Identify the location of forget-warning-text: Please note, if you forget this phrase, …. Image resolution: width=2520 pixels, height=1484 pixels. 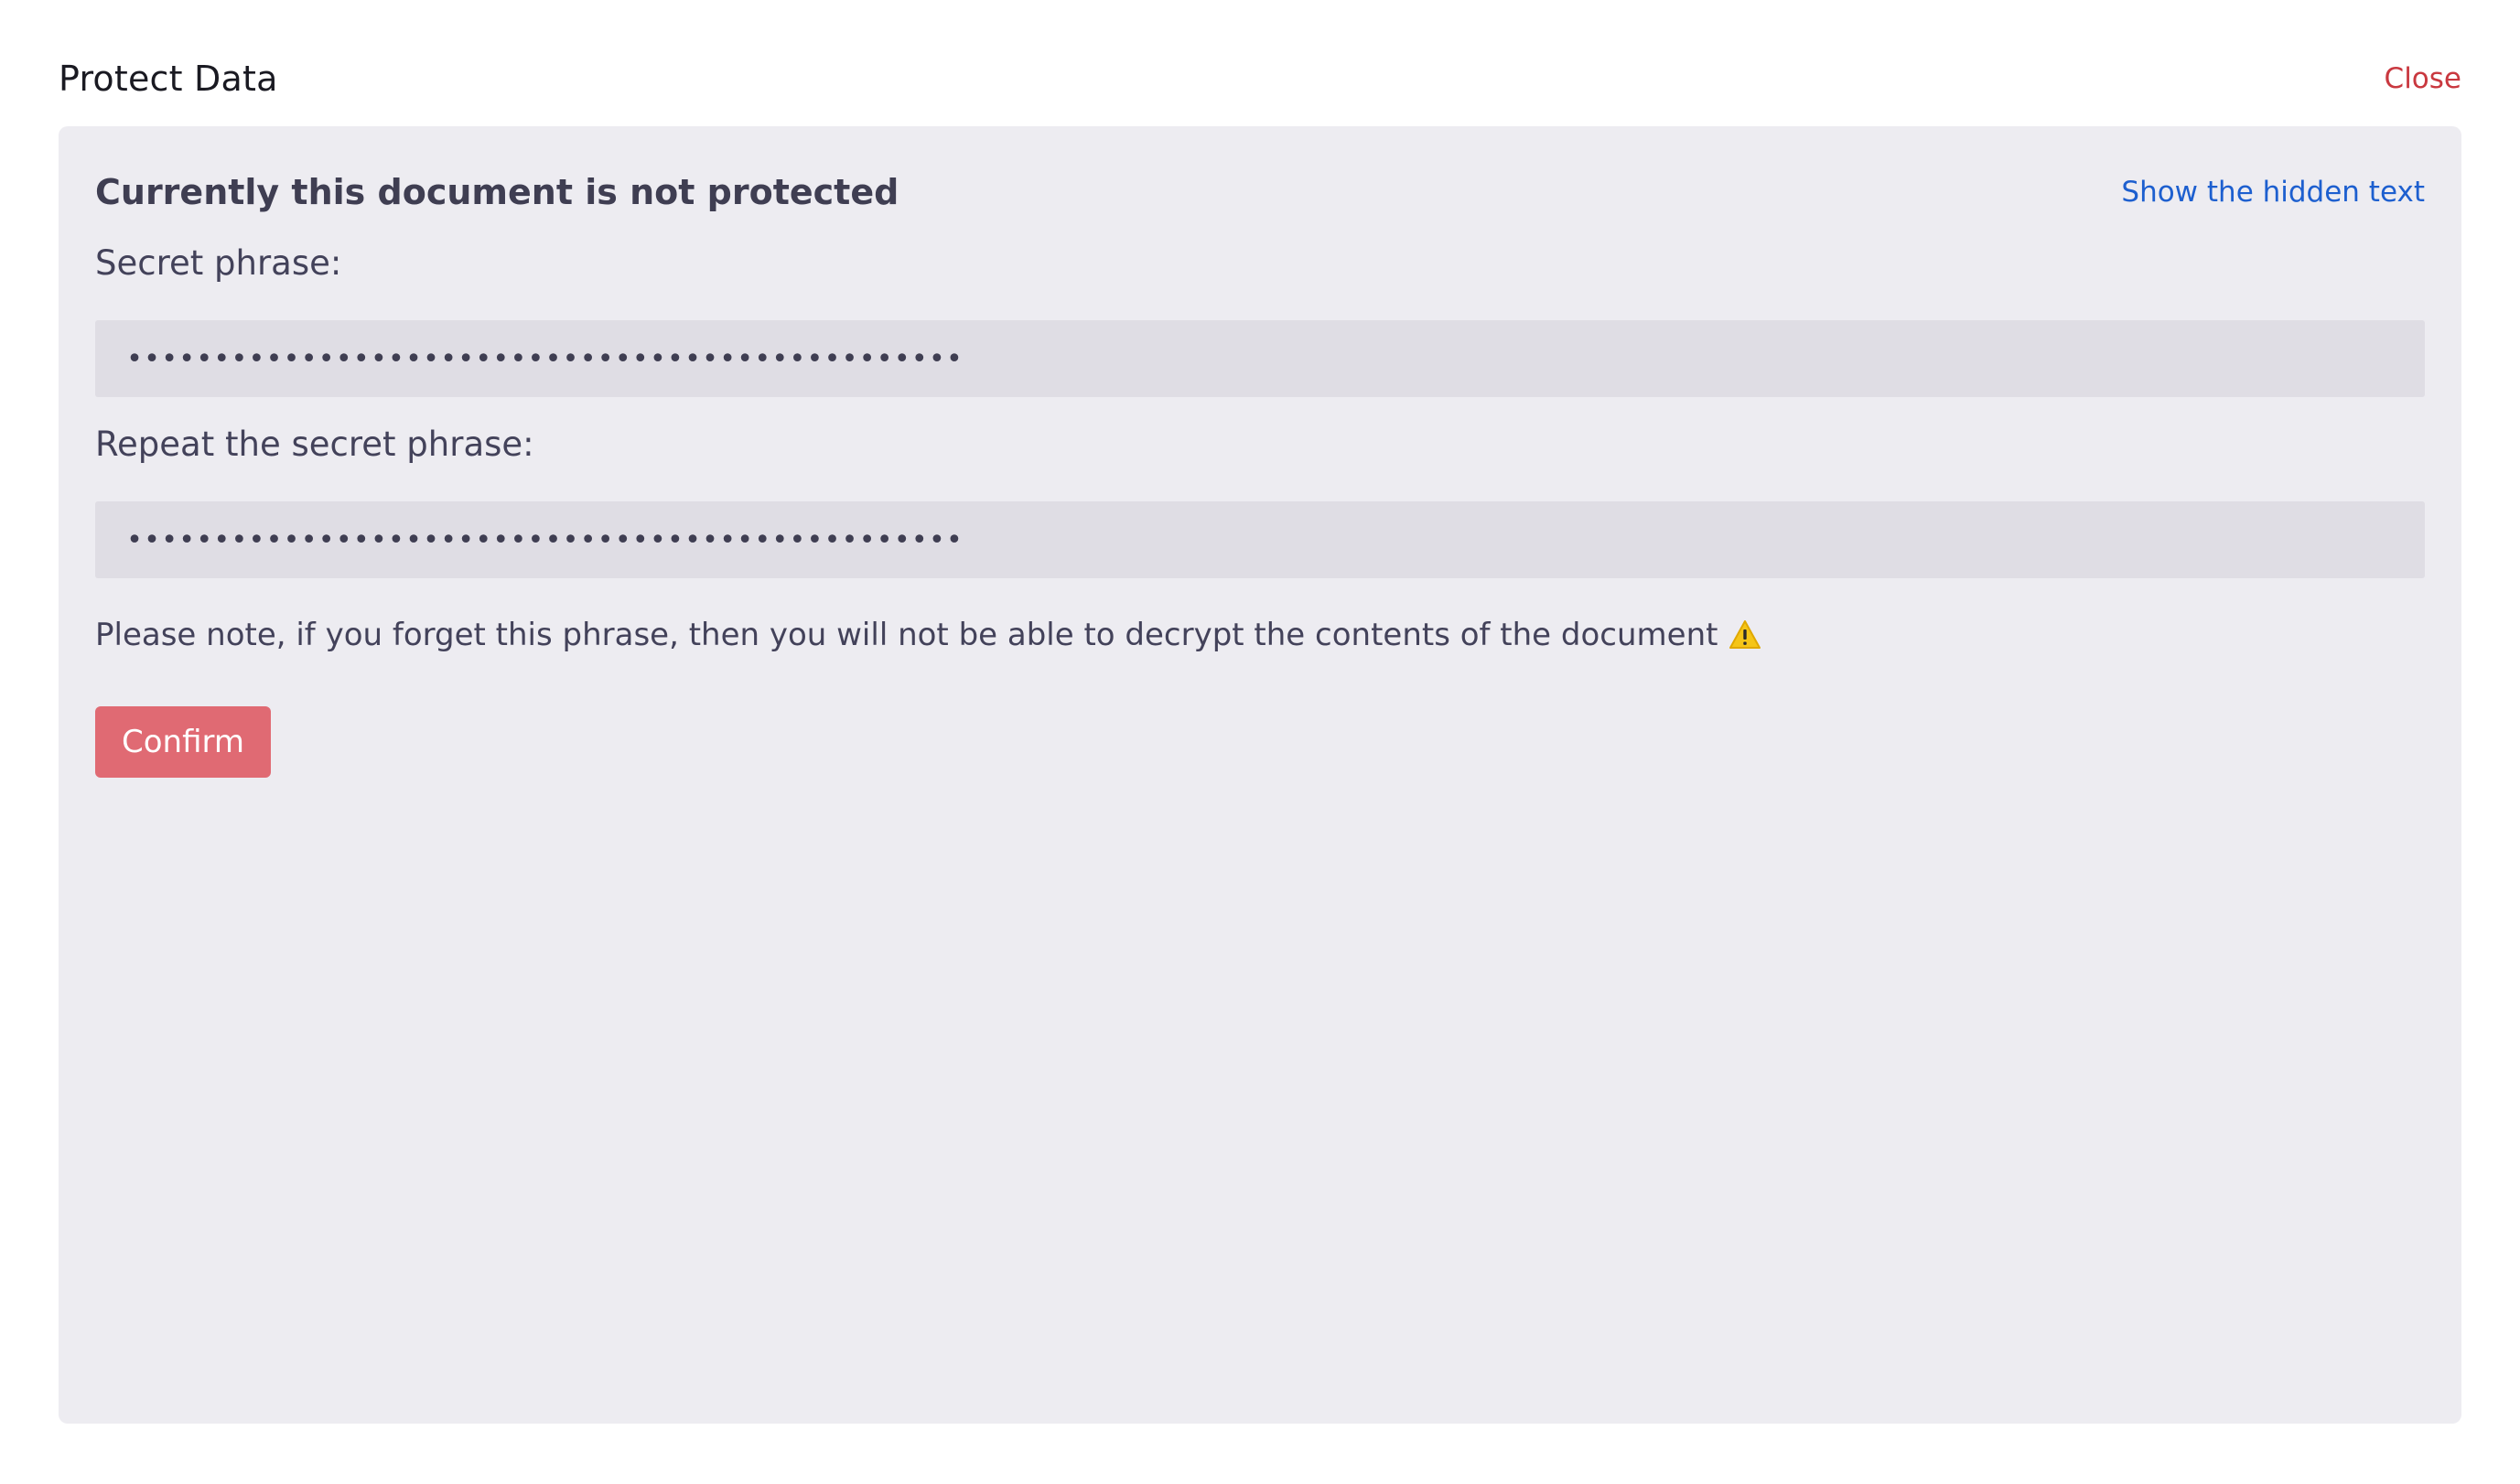
(906, 635).